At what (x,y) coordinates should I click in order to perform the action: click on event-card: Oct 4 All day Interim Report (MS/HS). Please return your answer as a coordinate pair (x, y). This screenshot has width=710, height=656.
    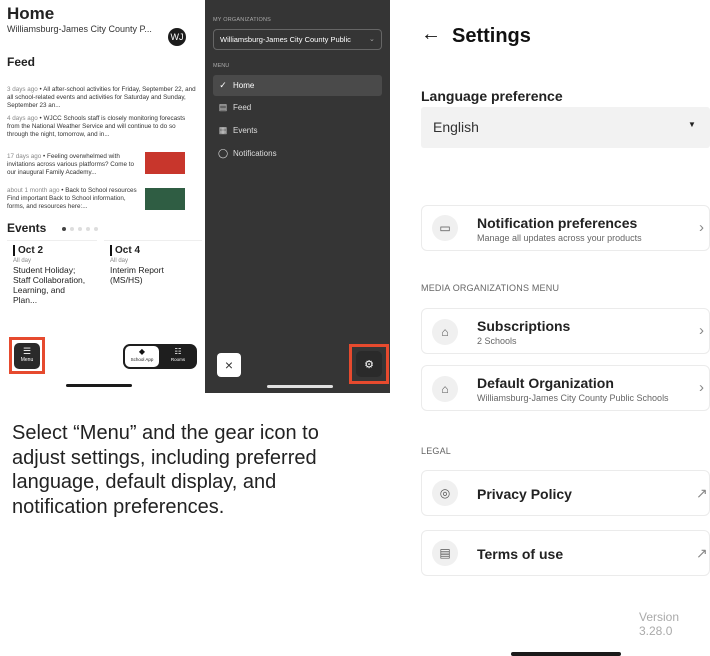
    Looking at the image, I should click on (153, 279).